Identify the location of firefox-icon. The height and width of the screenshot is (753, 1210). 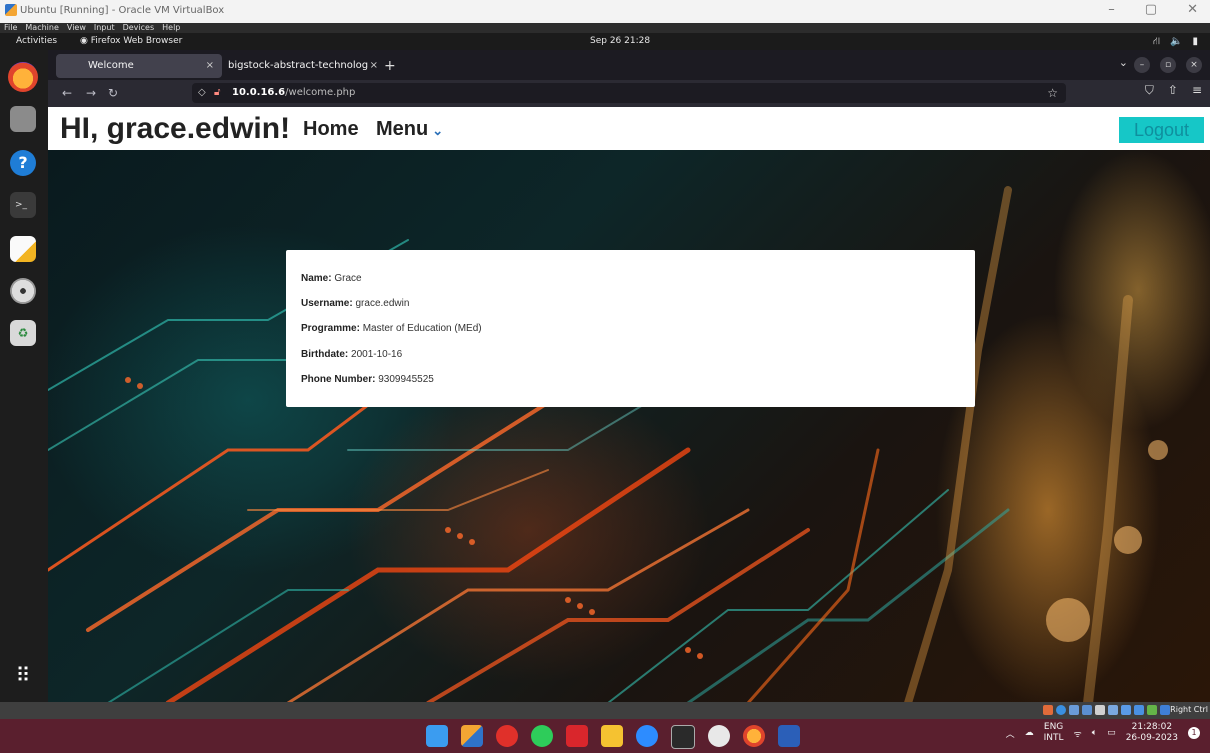
(23, 77).